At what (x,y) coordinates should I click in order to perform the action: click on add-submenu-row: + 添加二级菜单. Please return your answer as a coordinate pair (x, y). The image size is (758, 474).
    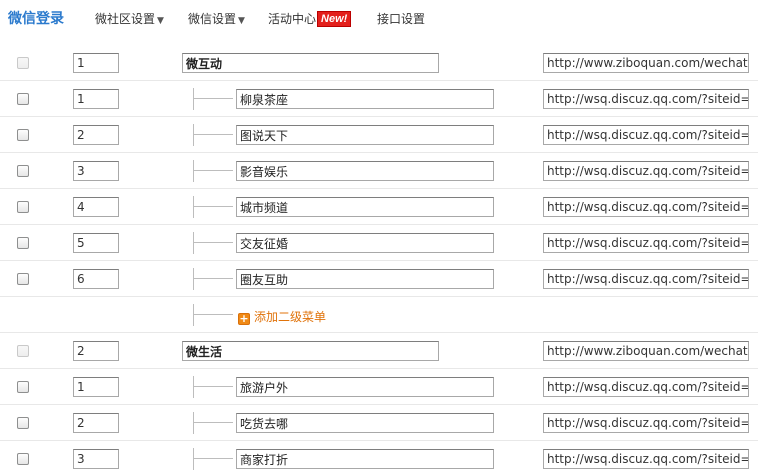
    Looking at the image, I should click on (379, 315).